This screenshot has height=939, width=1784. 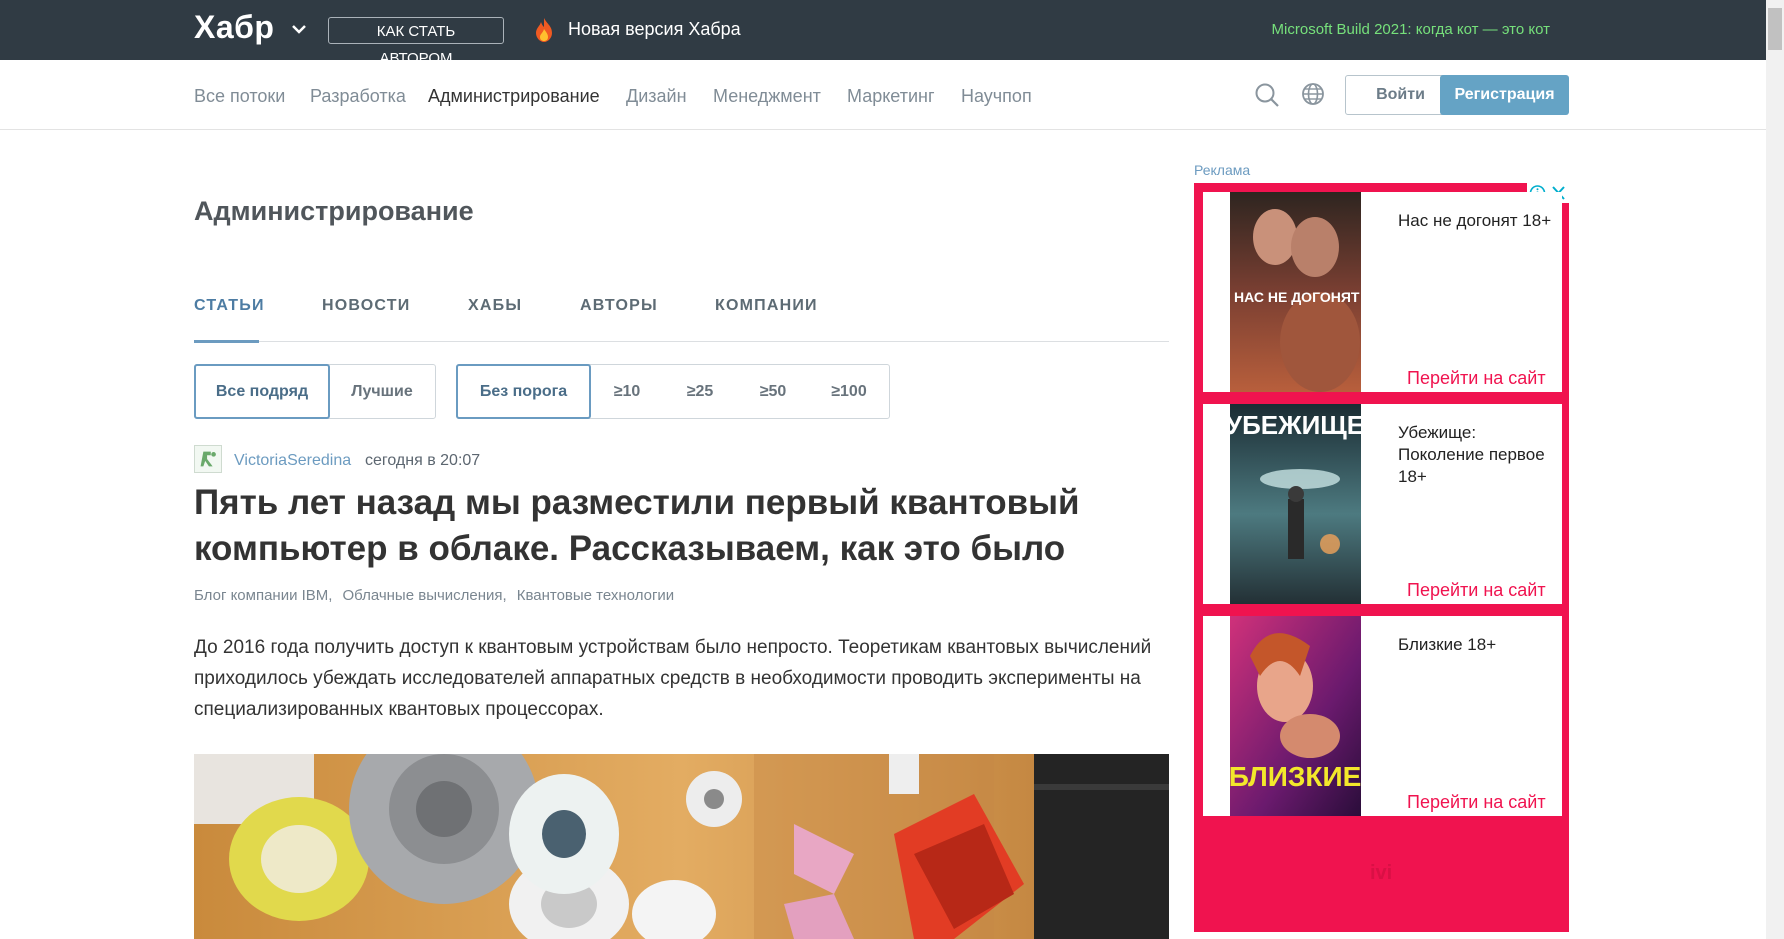 What do you see at coordinates (1775, 469) in the screenshot?
I see `scrollbar` at bounding box center [1775, 469].